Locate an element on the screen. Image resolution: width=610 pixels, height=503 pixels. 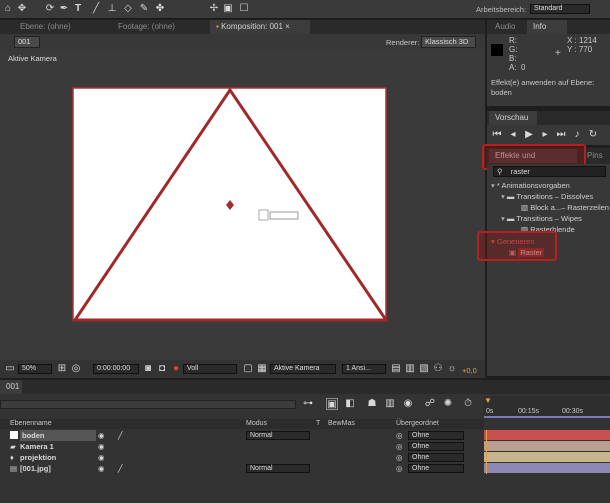
next-frame-icon: ▸ is located at coordinates (545, 135).